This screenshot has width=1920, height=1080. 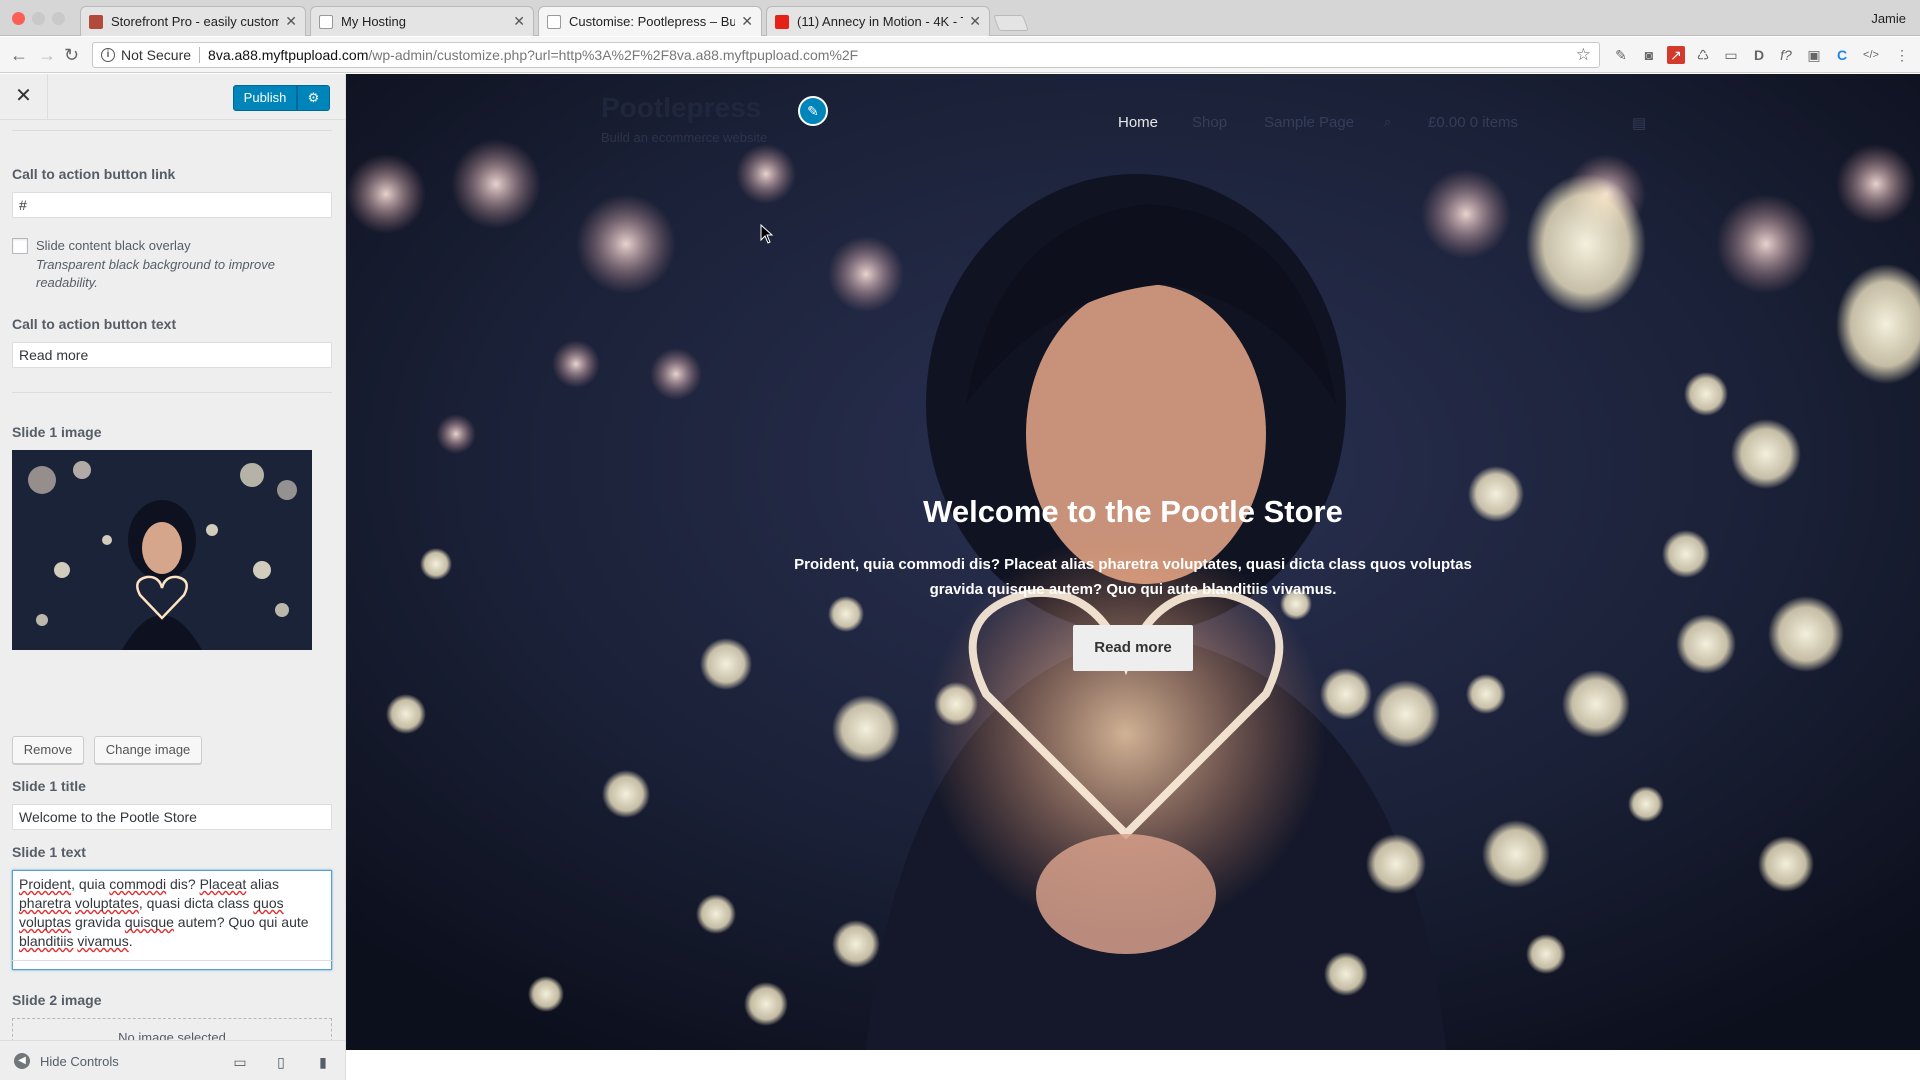 What do you see at coordinates (71, 55) in the screenshot?
I see `reload-icon: ↻` at bounding box center [71, 55].